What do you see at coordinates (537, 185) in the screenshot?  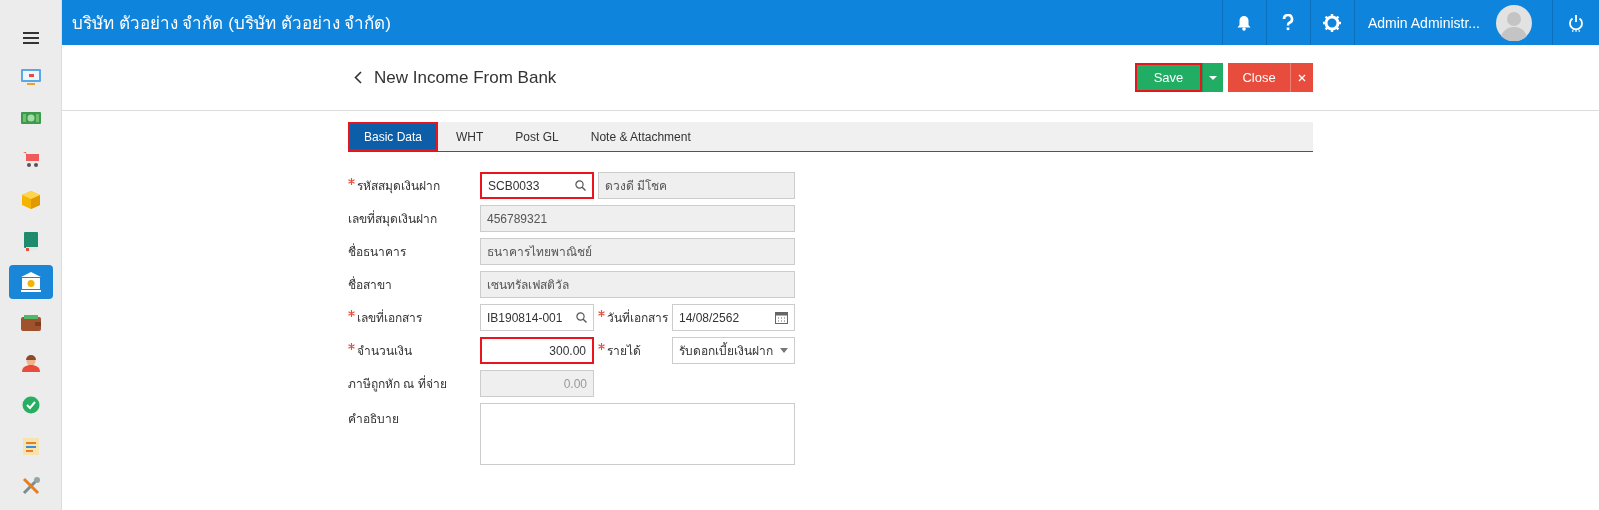 I see `input-field: SCB0033` at bounding box center [537, 185].